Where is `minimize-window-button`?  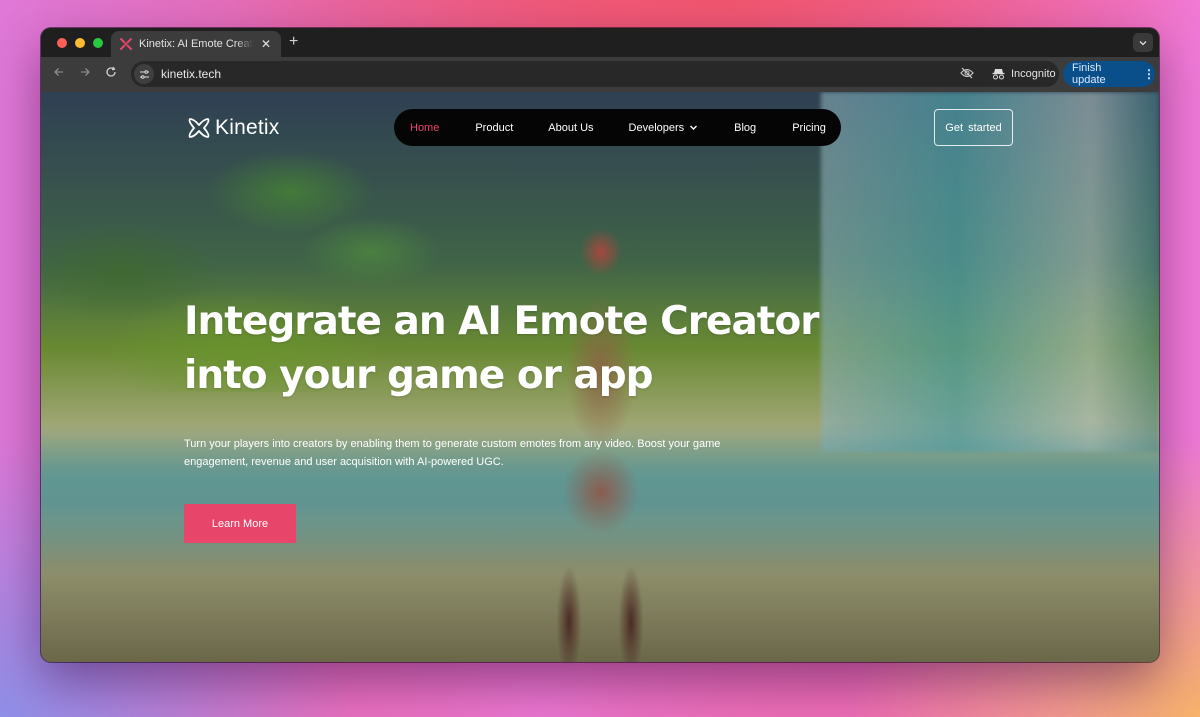
minimize-window-button is located at coordinates (80, 43).